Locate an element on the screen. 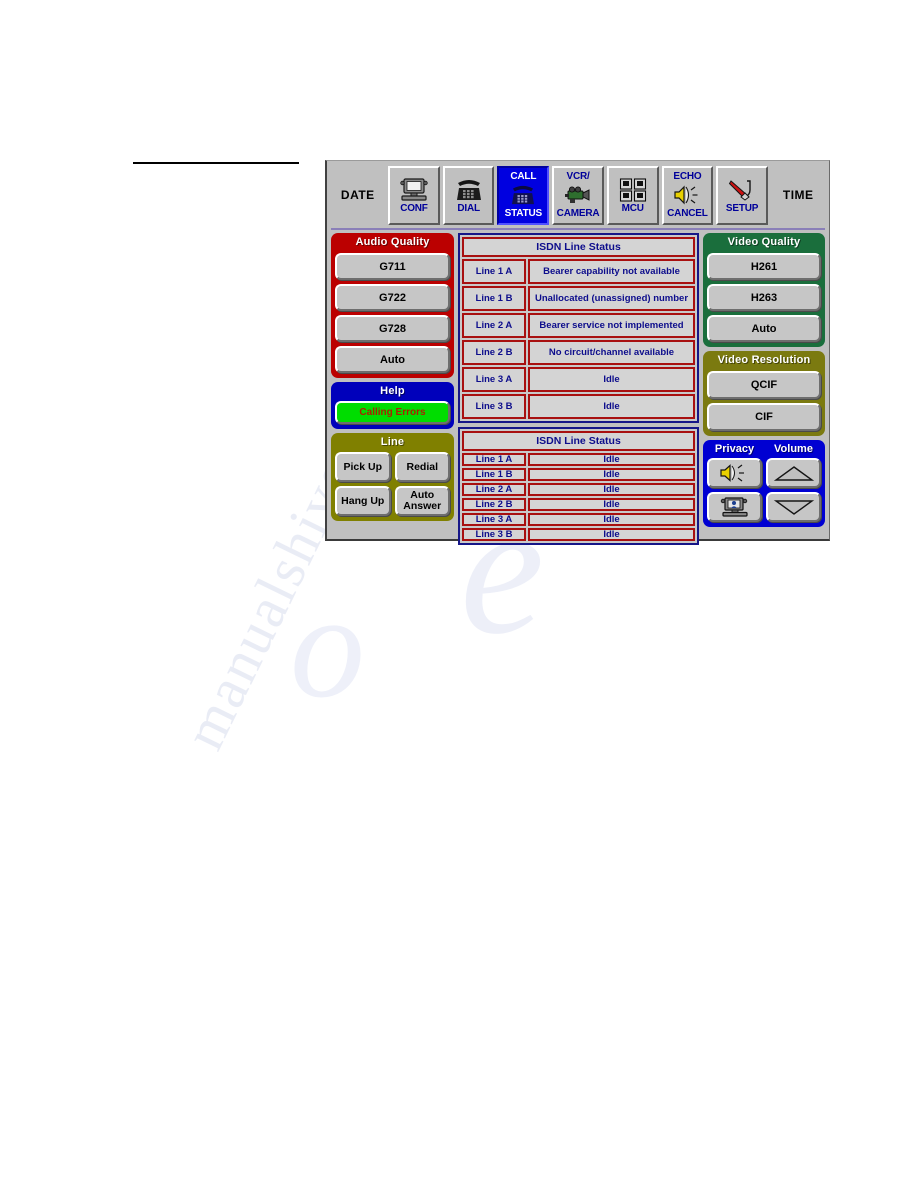  audio-quality-option-g711: G711 is located at coordinates (392, 266).